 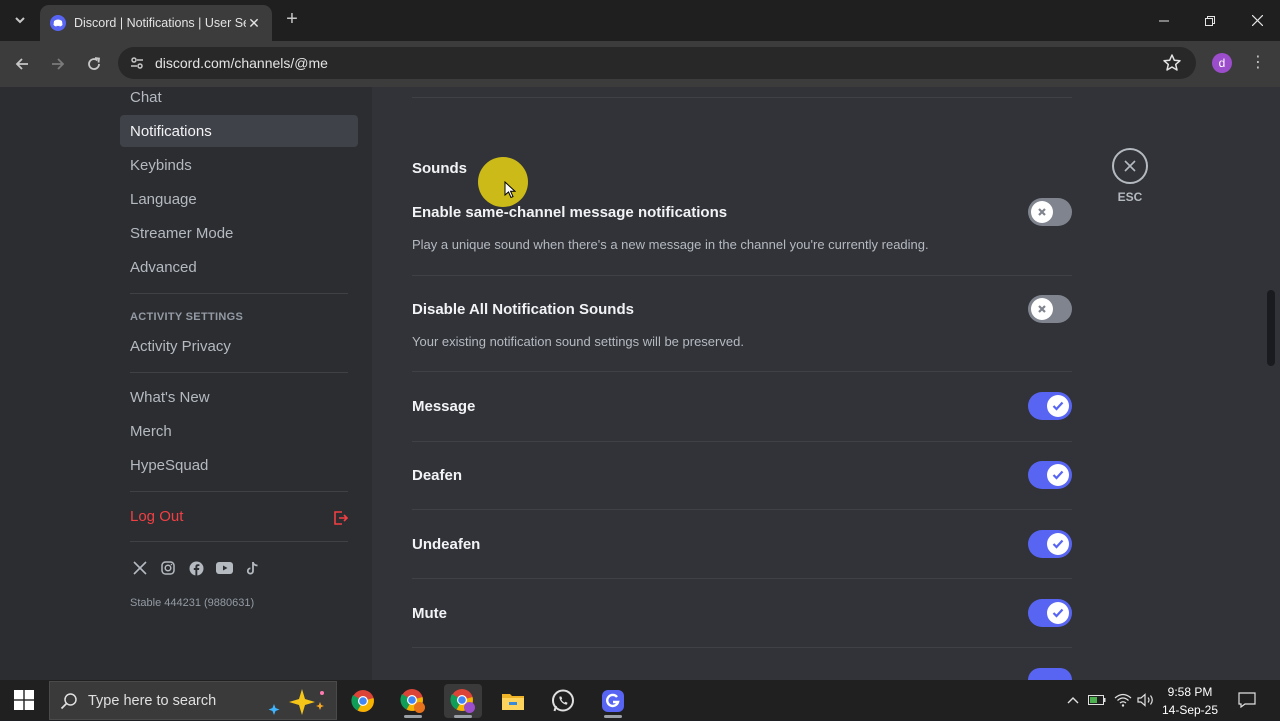 I want to click on taskbar-search-box: Type here to search, so click(x=193, y=700).